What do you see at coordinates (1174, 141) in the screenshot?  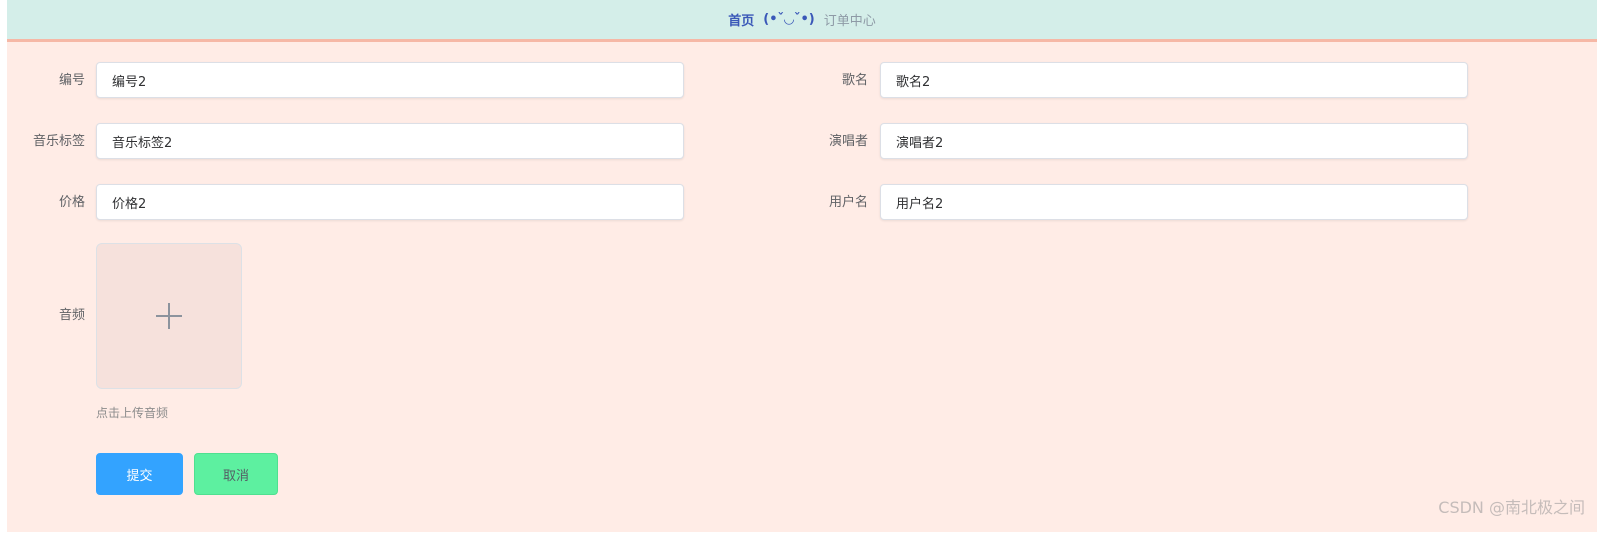 I see `singer-input` at bounding box center [1174, 141].